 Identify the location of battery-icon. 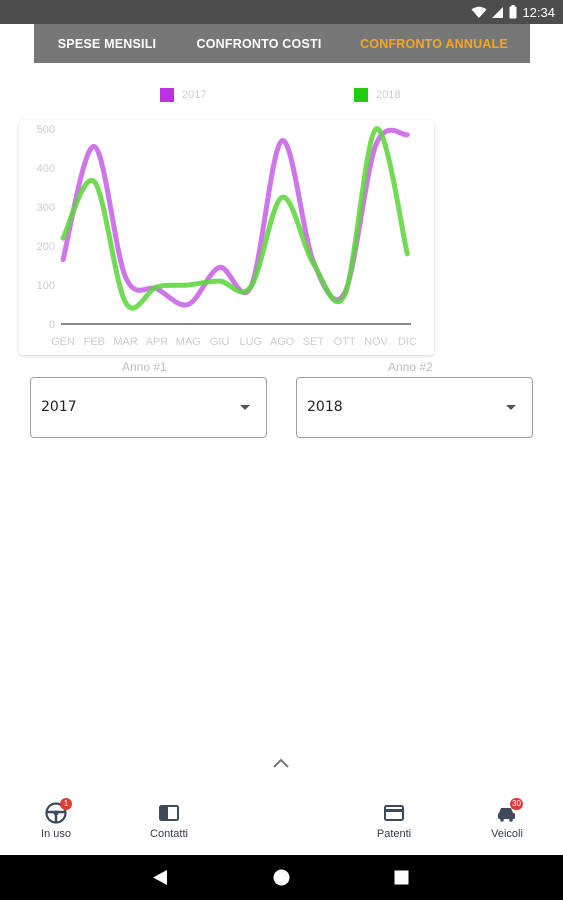
(513, 12).